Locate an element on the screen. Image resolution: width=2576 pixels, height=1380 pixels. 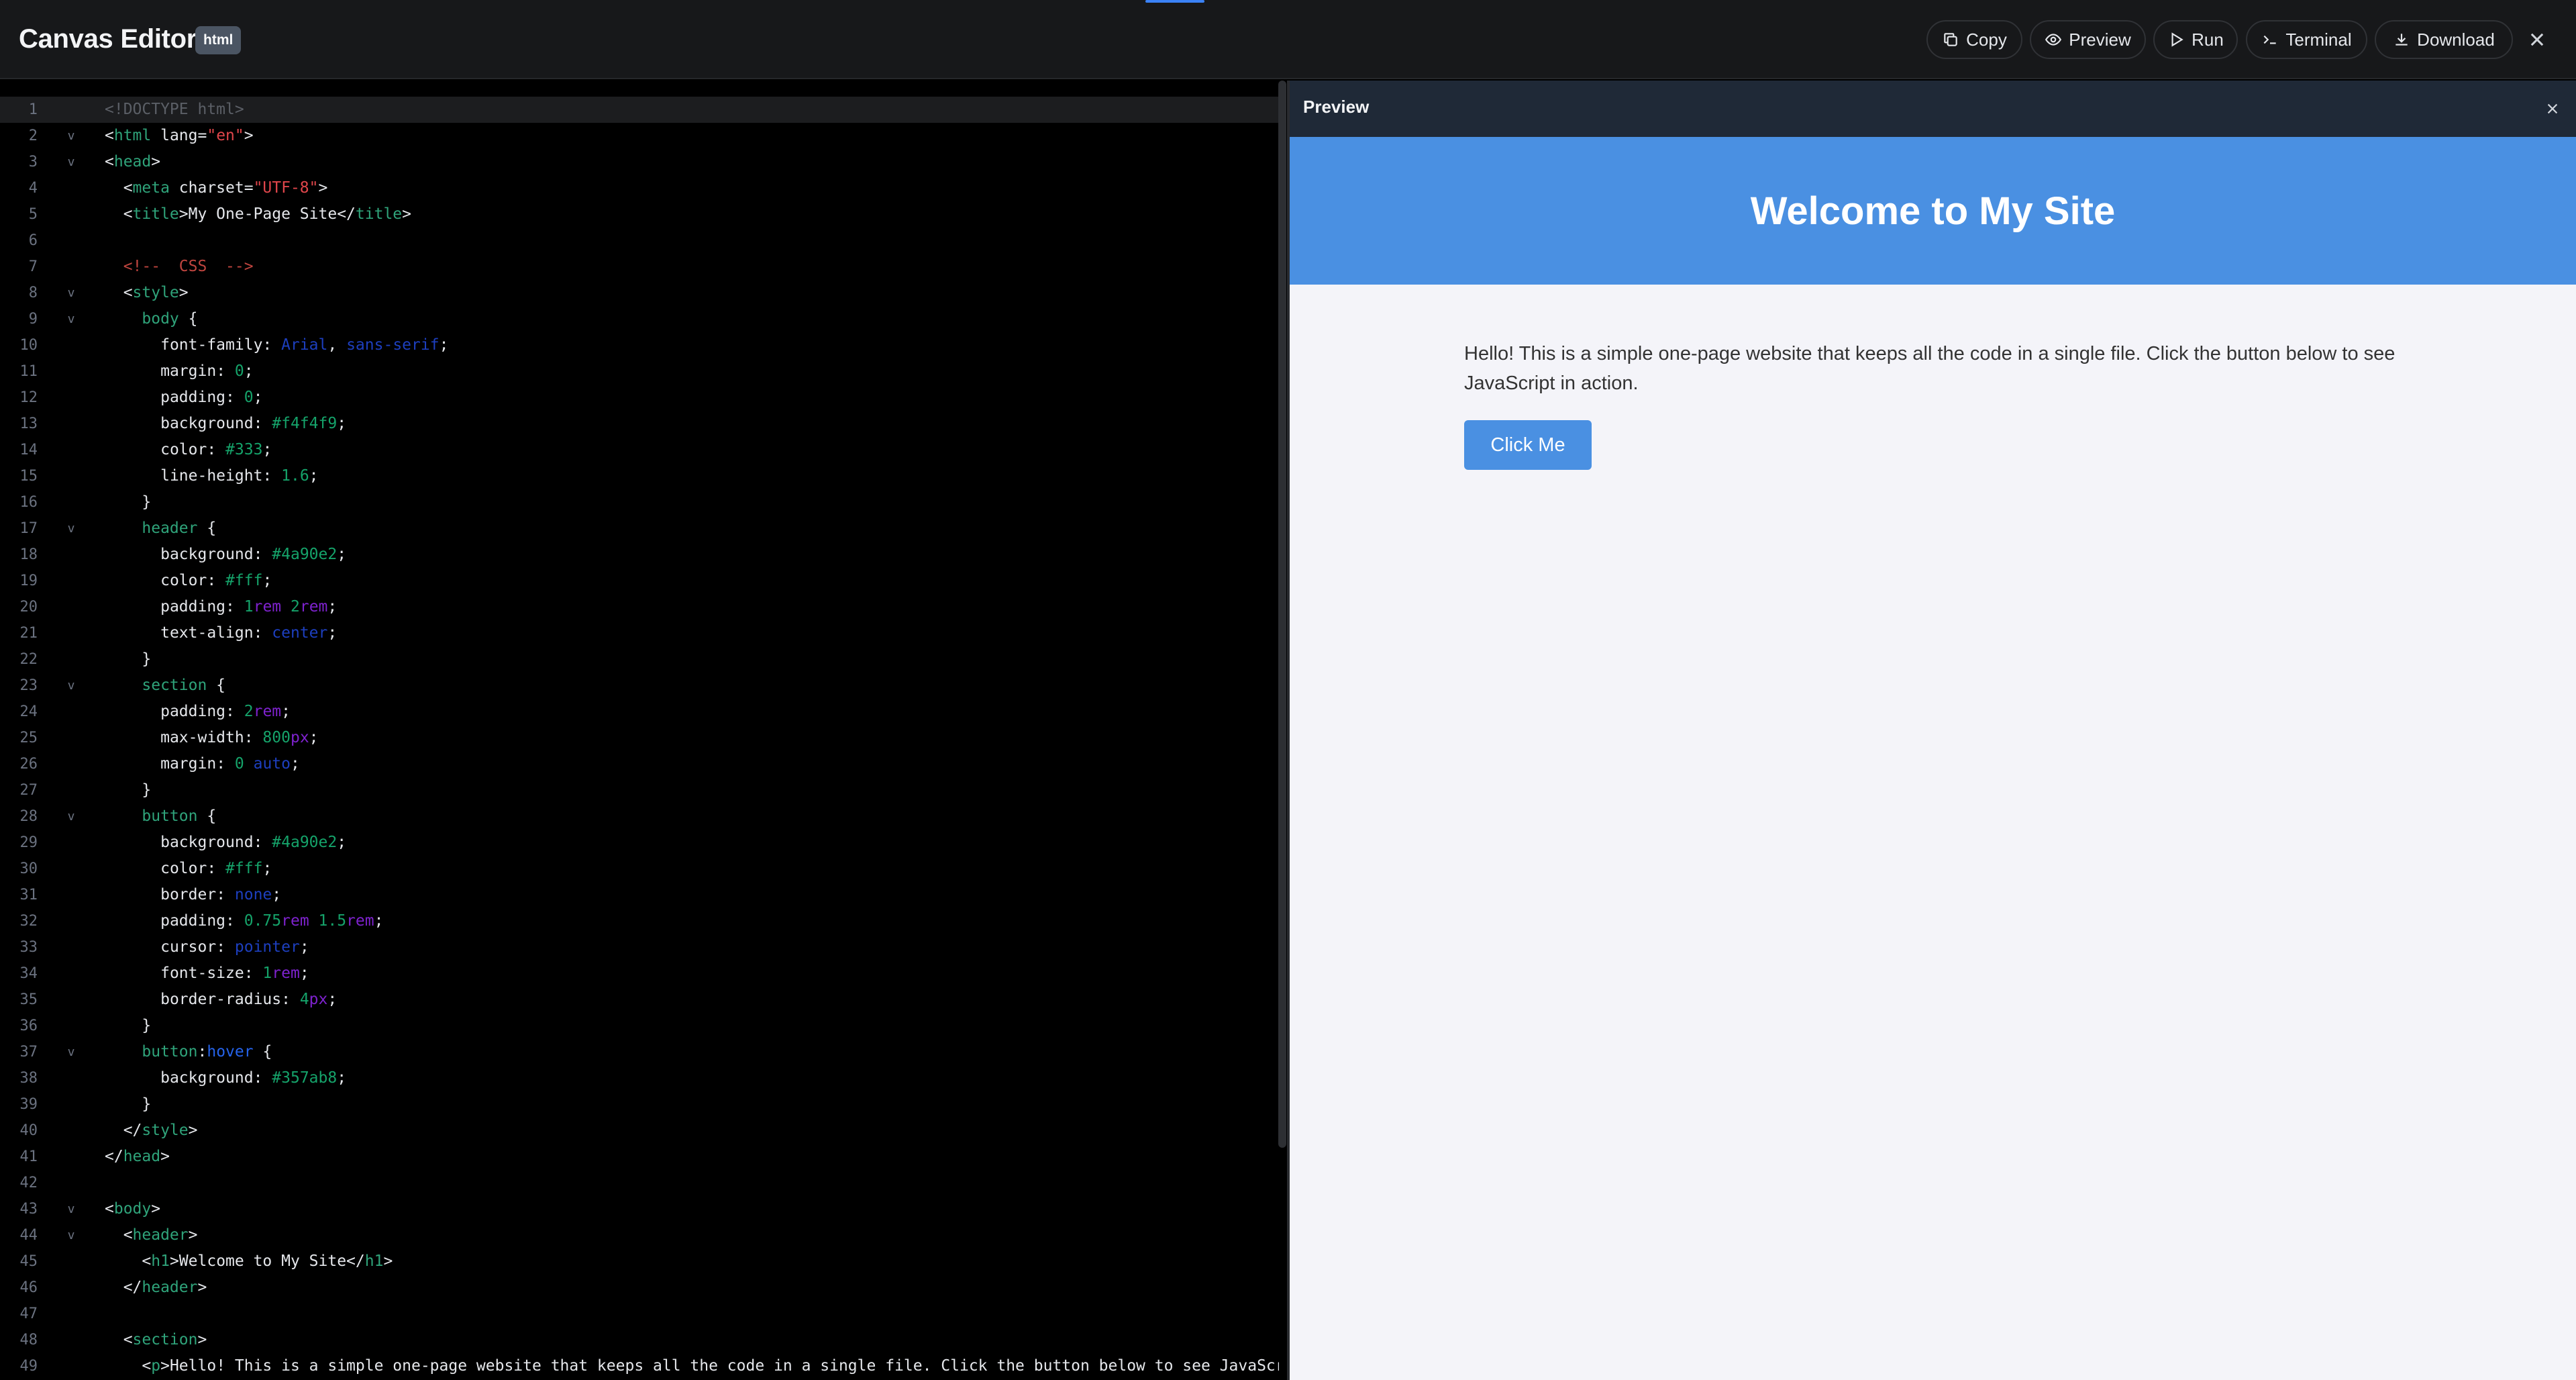
code-line: 34 font-size: 1rem; is located at coordinates (639, 973).